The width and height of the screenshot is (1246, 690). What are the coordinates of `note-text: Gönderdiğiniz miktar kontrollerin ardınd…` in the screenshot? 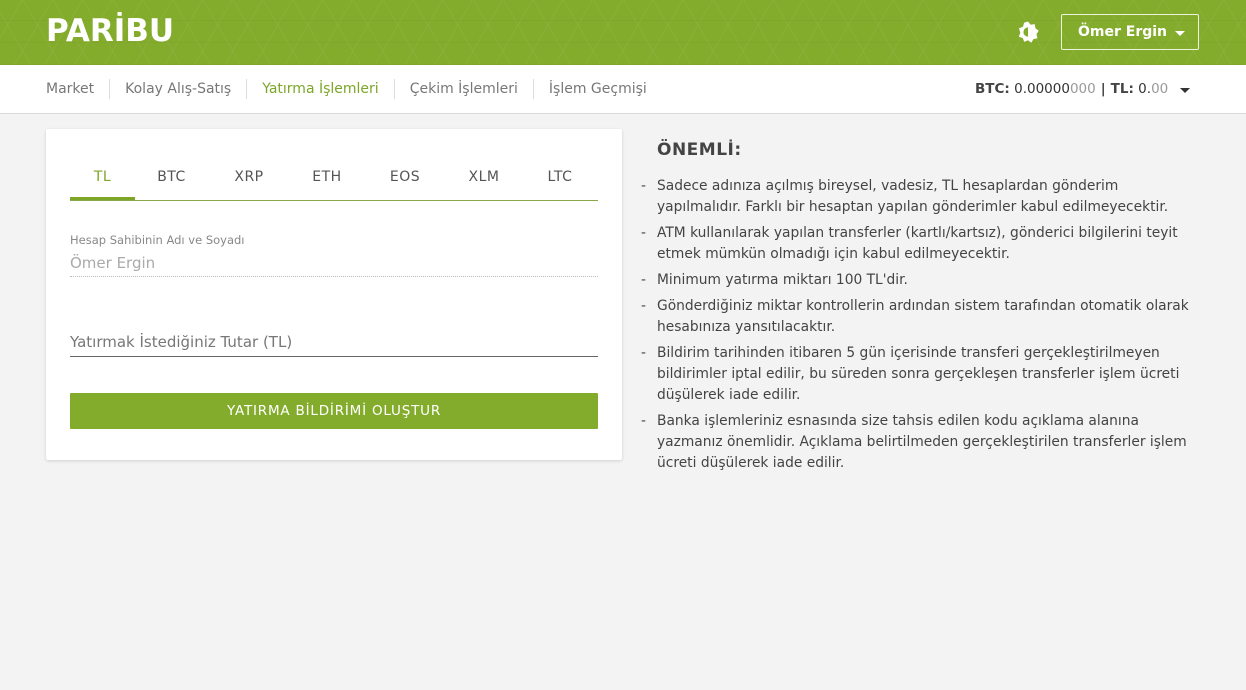 It's located at (923, 316).